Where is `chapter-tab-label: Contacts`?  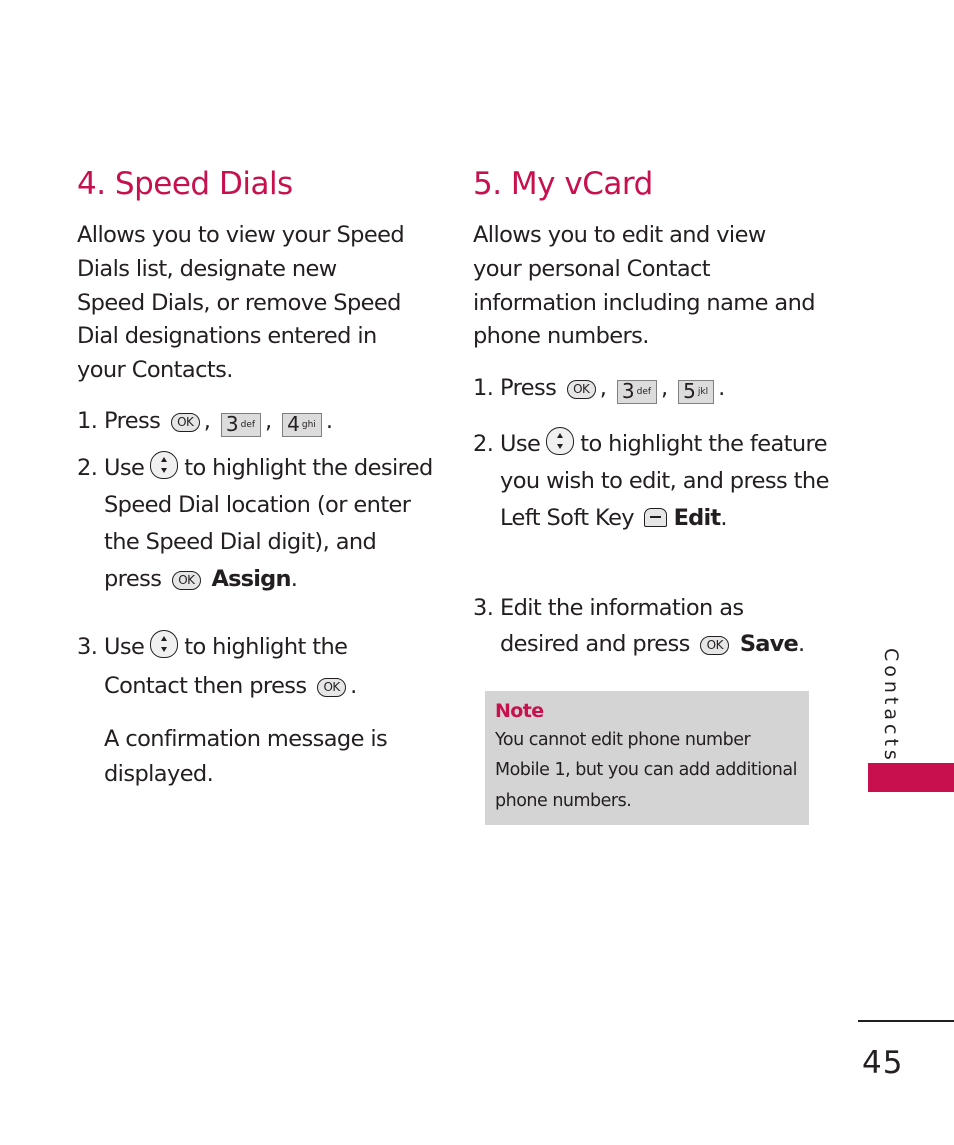 chapter-tab-label: Contacts is located at coordinates (891, 706).